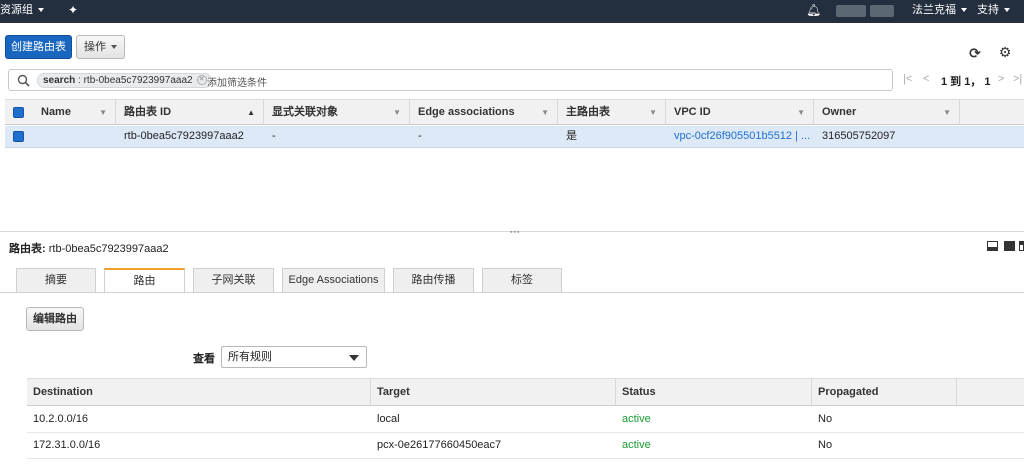  Describe the element at coordinates (975, 53) in the screenshot. I see `refresh-icon: ⟳` at that location.